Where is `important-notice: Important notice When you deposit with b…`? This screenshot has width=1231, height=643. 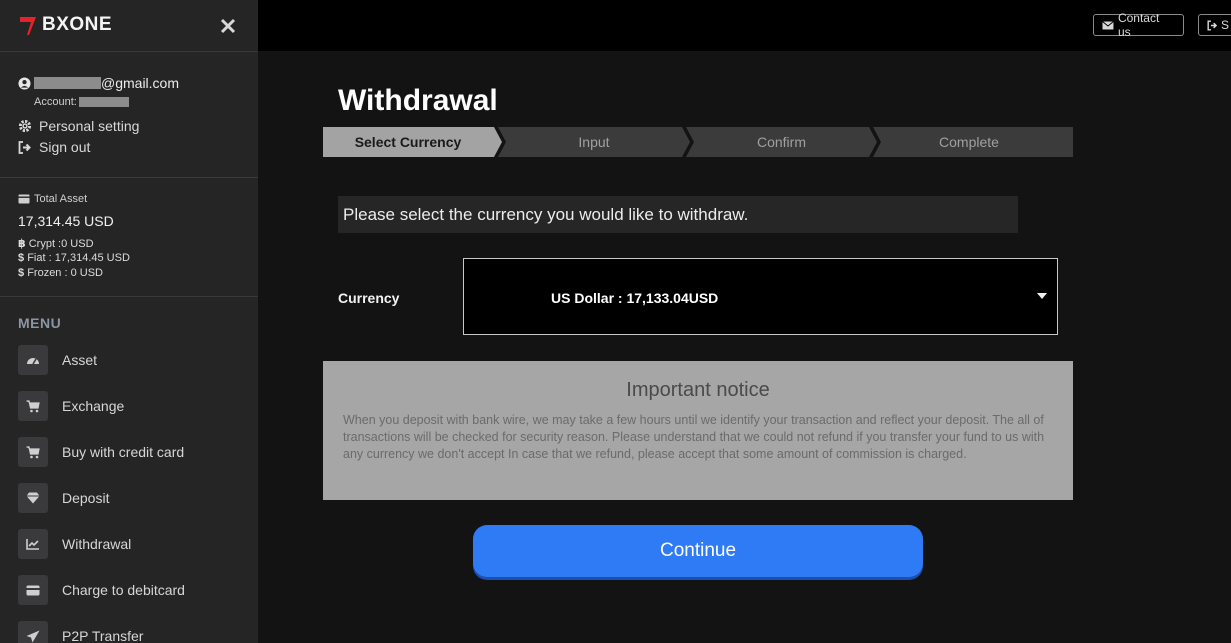 important-notice: Important notice When you deposit with b… is located at coordinates (698, 430).